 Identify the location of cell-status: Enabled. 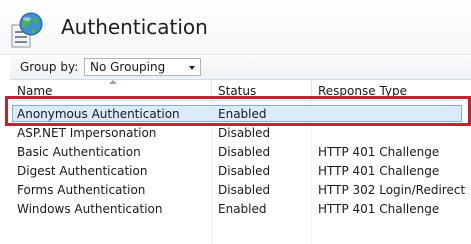
(242, 209).